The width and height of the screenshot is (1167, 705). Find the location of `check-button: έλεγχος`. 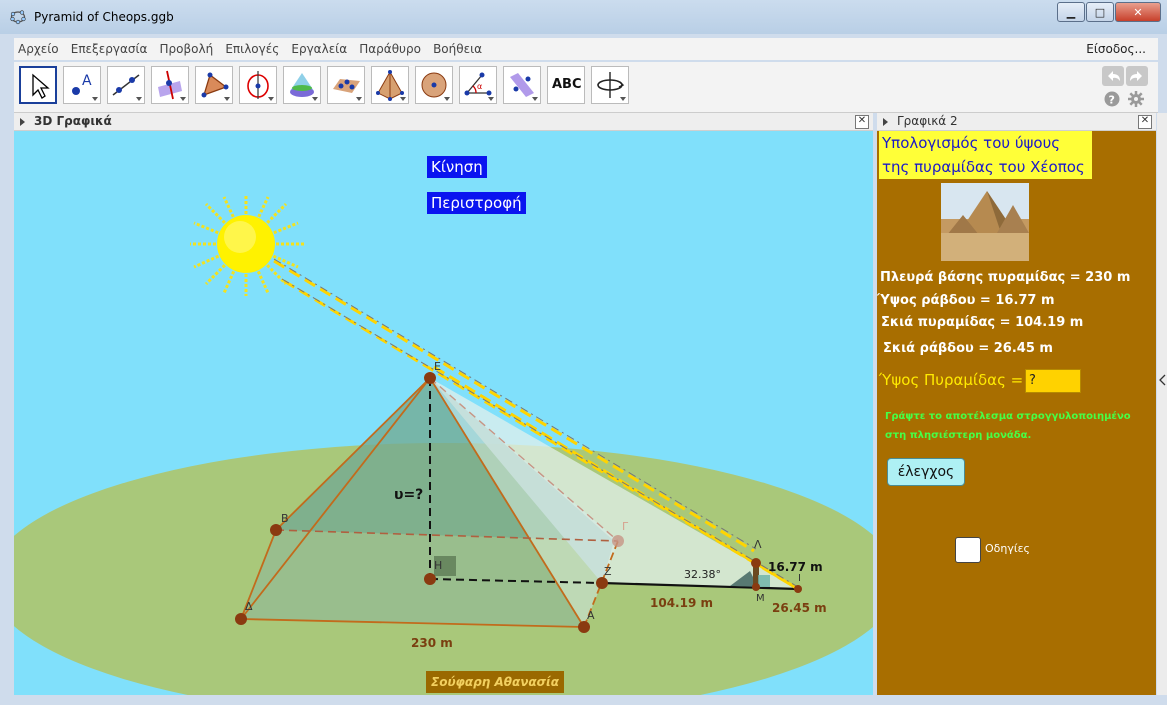

check-button: έλεγχος is located at coordinates (926, 472).